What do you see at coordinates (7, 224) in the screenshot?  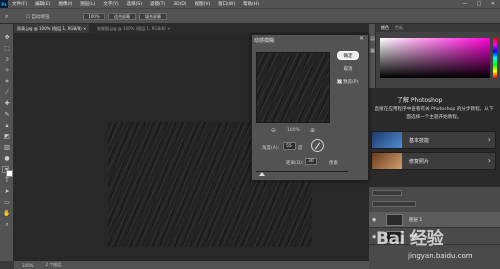 I see `zoom-icon: ⌕` at bounding box center [7, 224].